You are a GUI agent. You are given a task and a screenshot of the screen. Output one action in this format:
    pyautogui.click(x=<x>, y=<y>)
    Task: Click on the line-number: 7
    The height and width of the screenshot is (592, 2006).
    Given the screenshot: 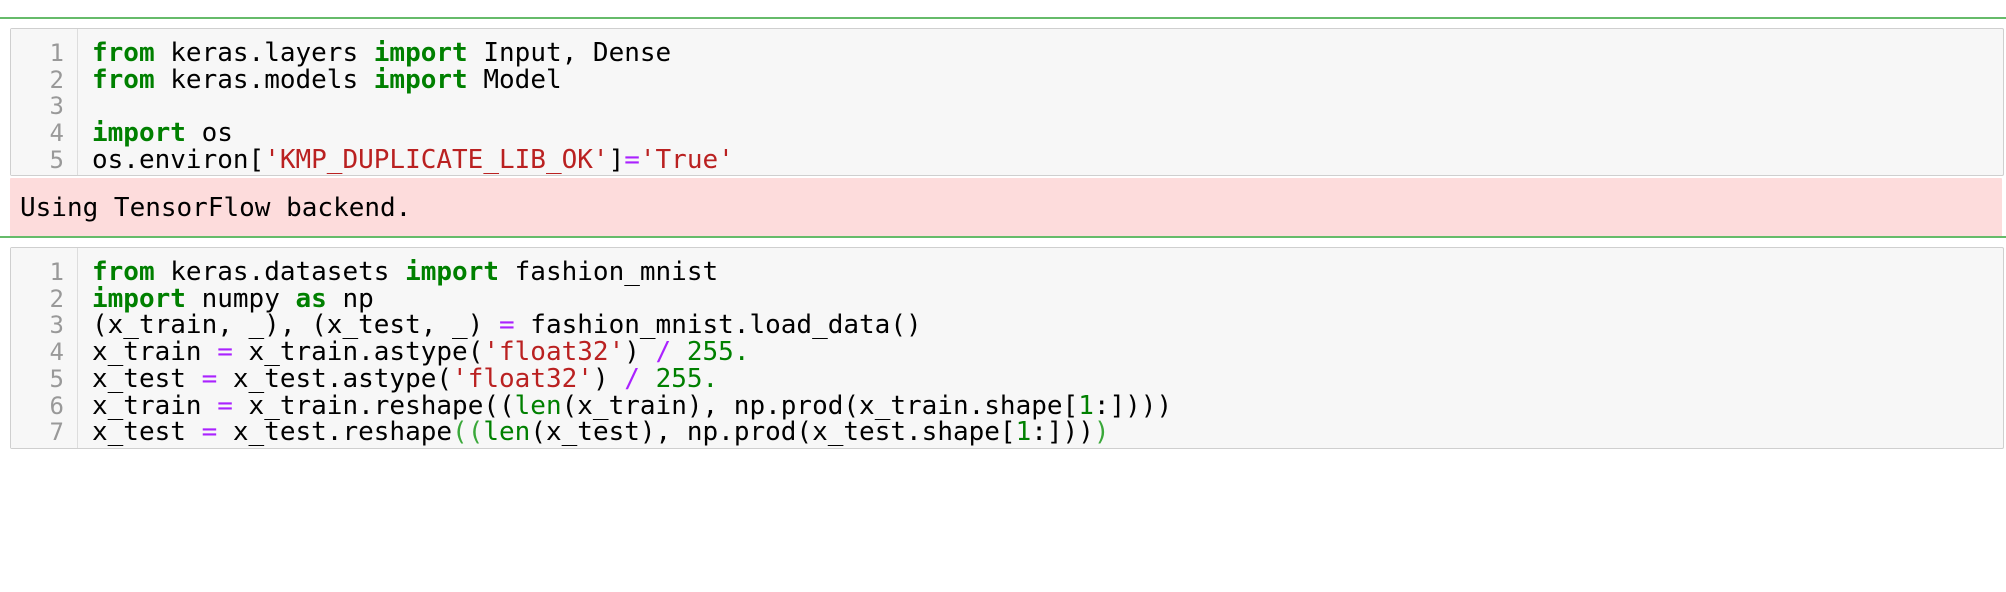 What is the action you would take?
    pyautogui.click(x=56, y=432)
    